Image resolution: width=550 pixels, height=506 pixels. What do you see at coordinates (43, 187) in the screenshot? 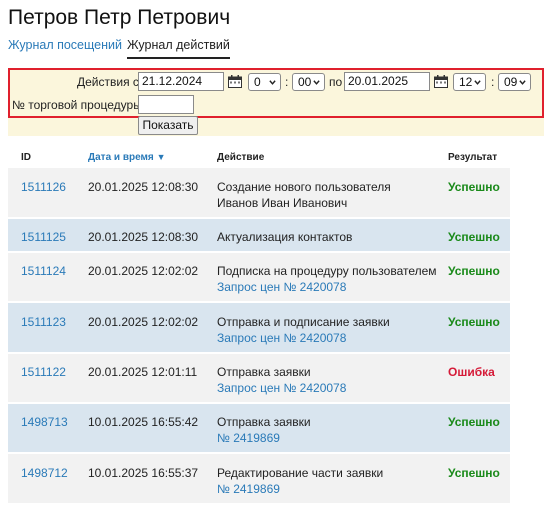
I see `row-id-link: 1511126` at bounding box center [43, 187].